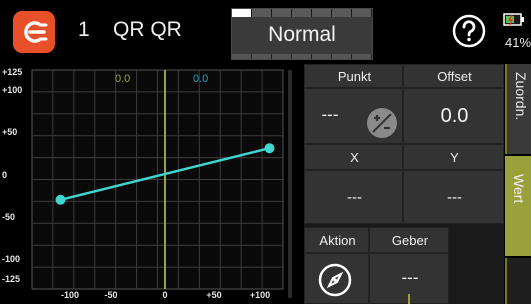 The image size is (531, 304). I want to click on aktion-label: Aktion, so click(337, 240).